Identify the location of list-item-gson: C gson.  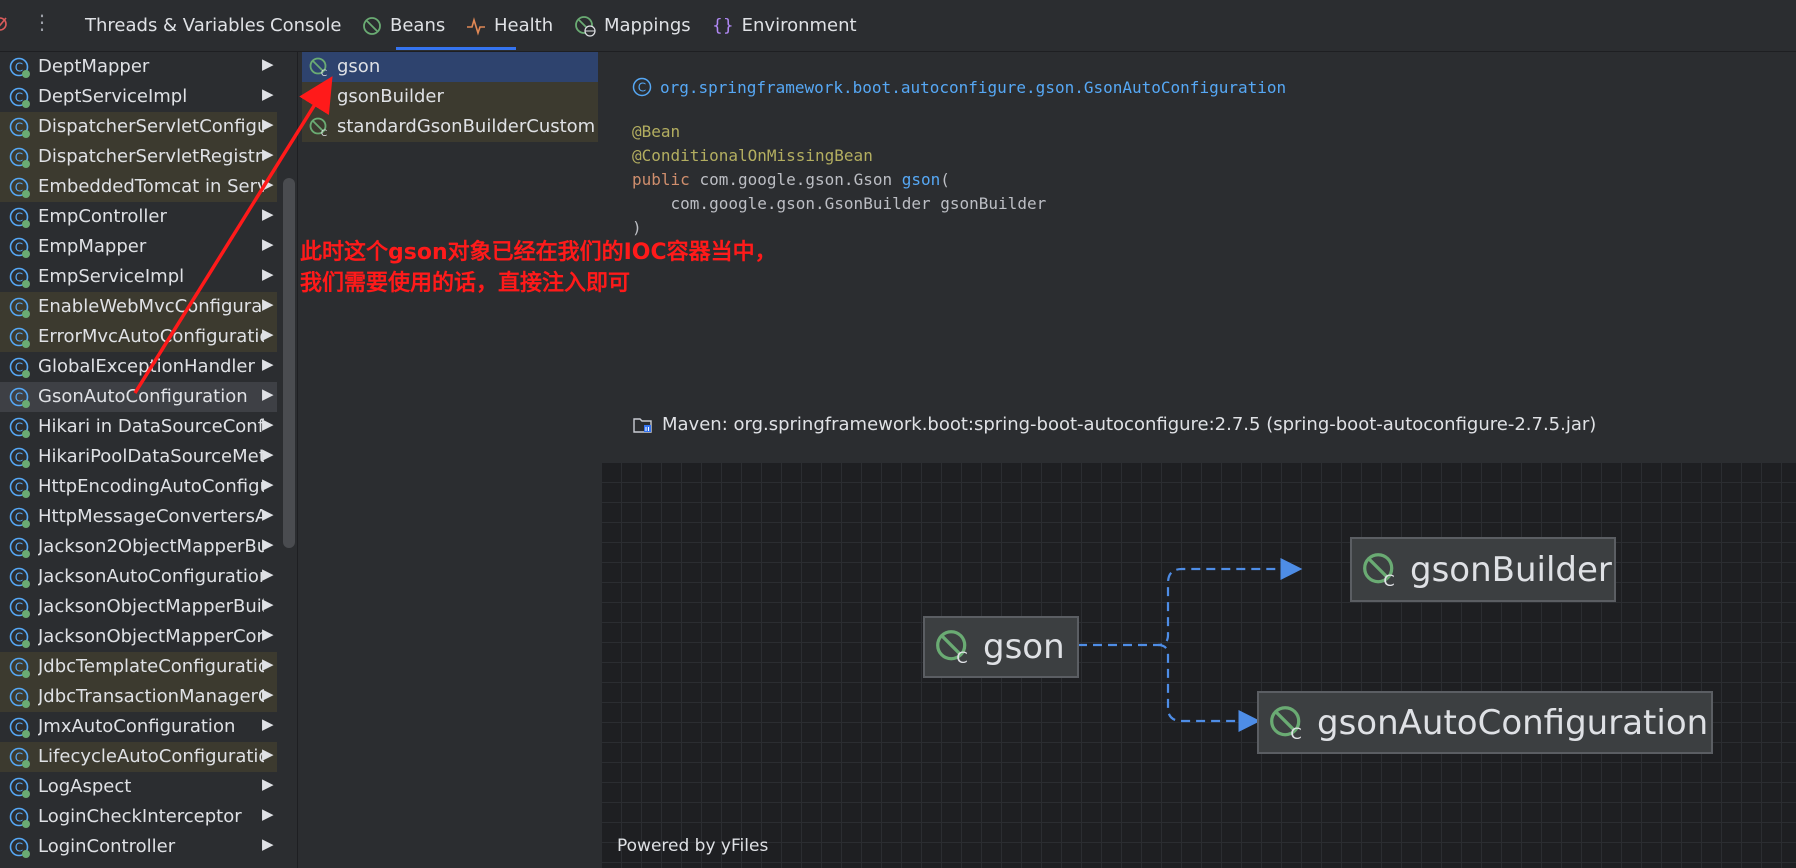
(450, 67).